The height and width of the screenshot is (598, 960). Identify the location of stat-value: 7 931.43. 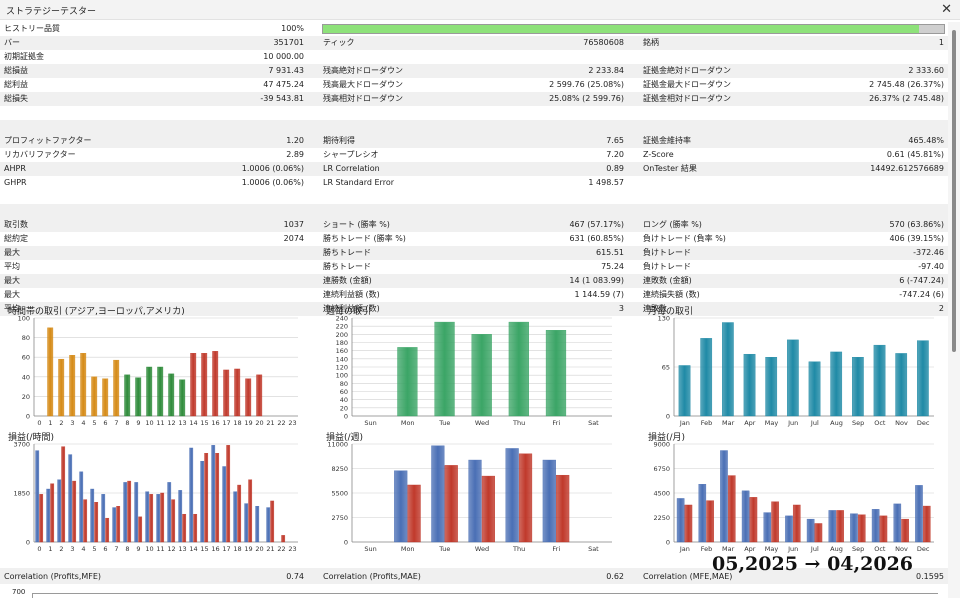
(286, 70).